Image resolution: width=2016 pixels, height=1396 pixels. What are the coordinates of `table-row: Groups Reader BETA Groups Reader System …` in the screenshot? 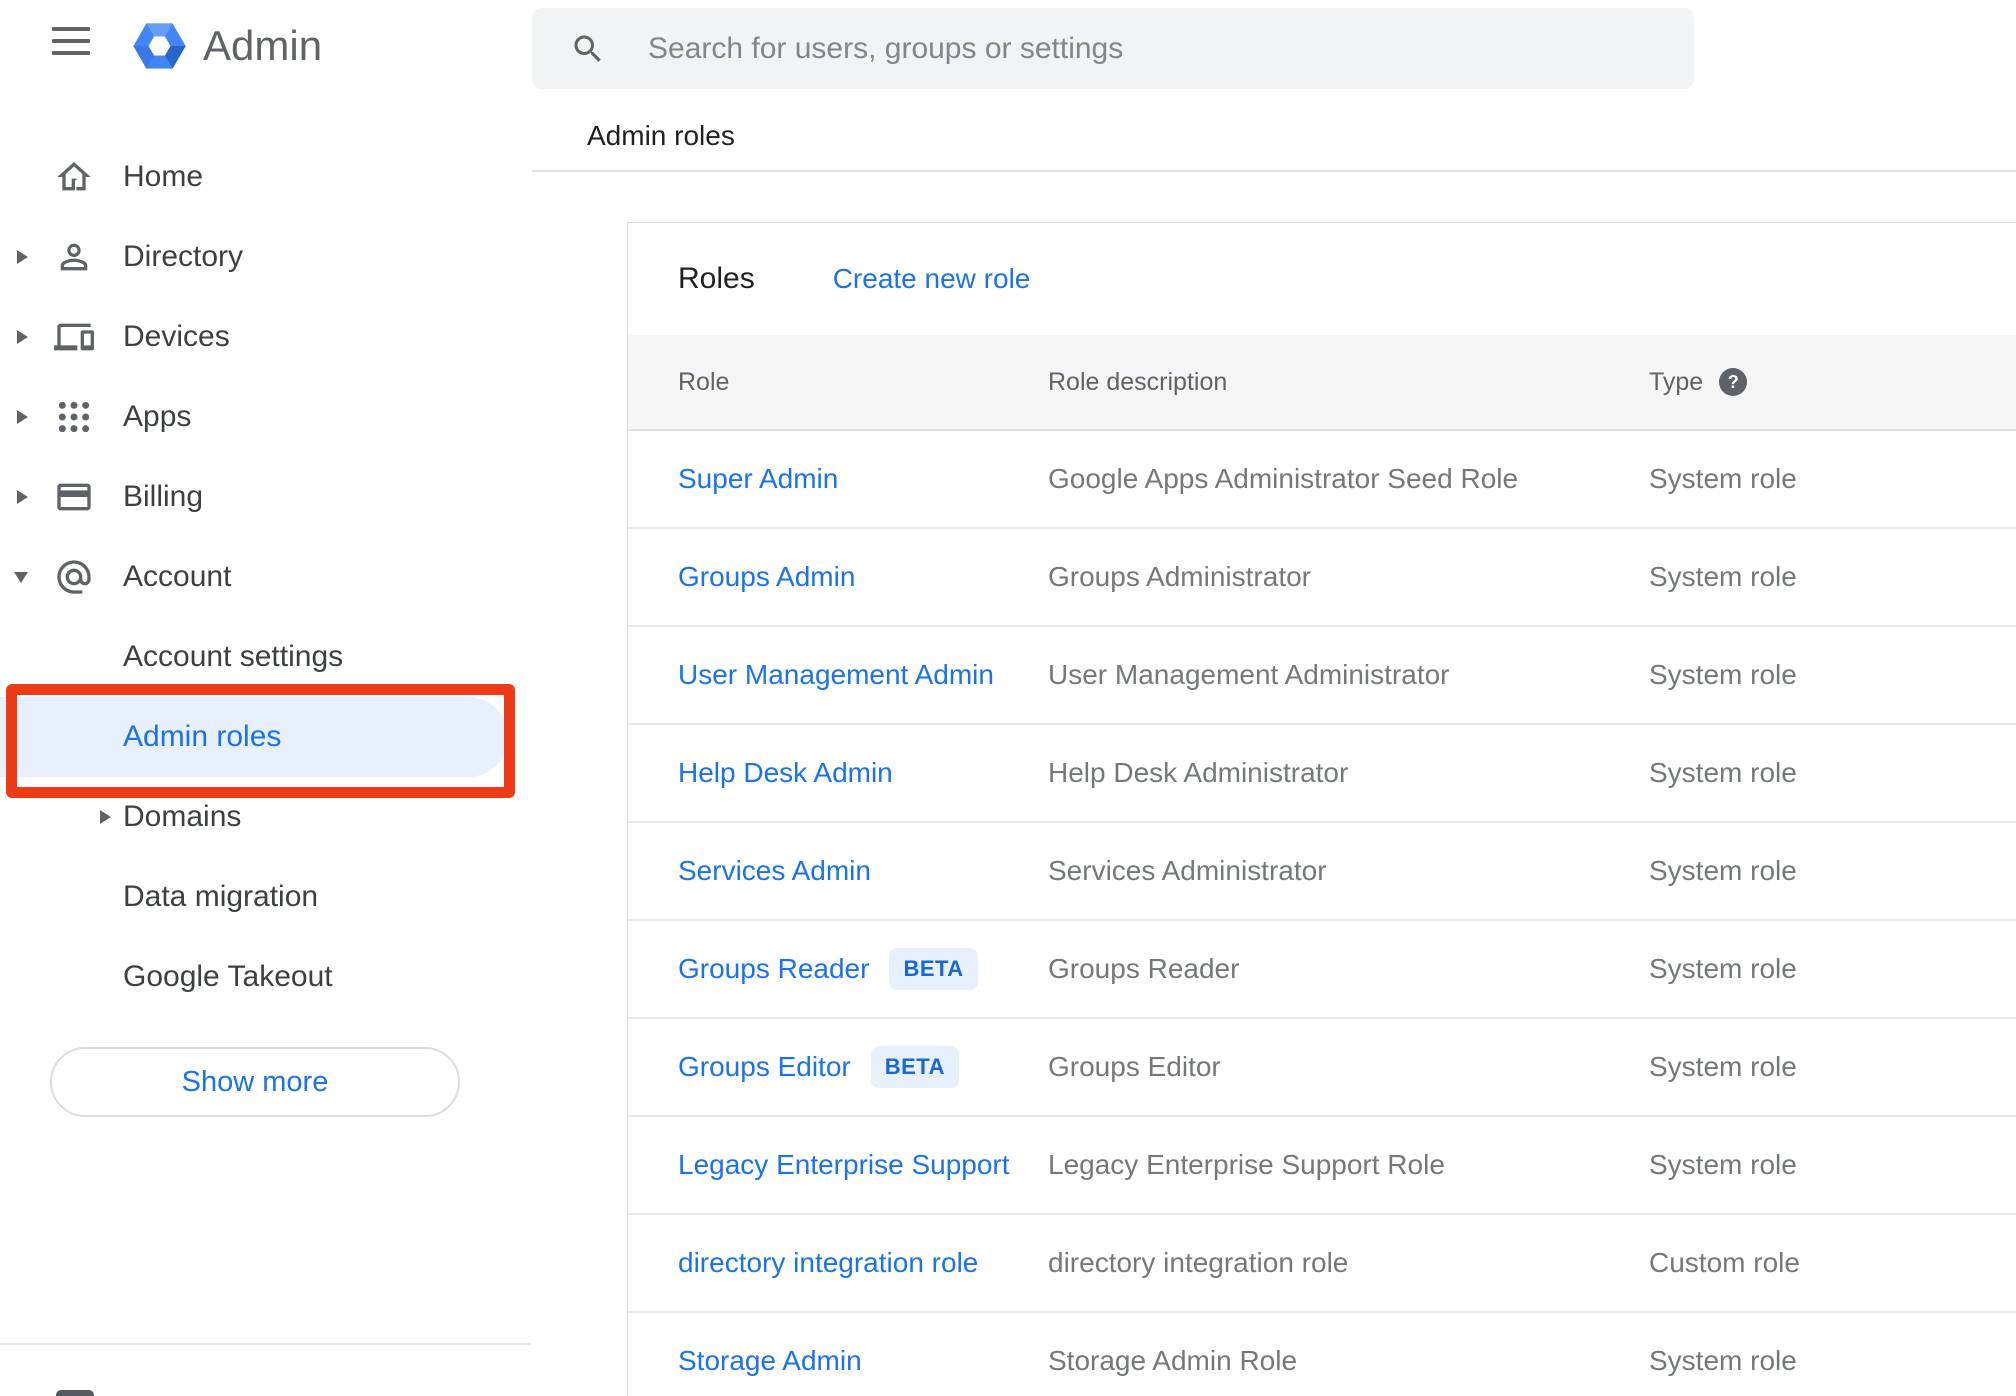 It's located at (1322, 970).